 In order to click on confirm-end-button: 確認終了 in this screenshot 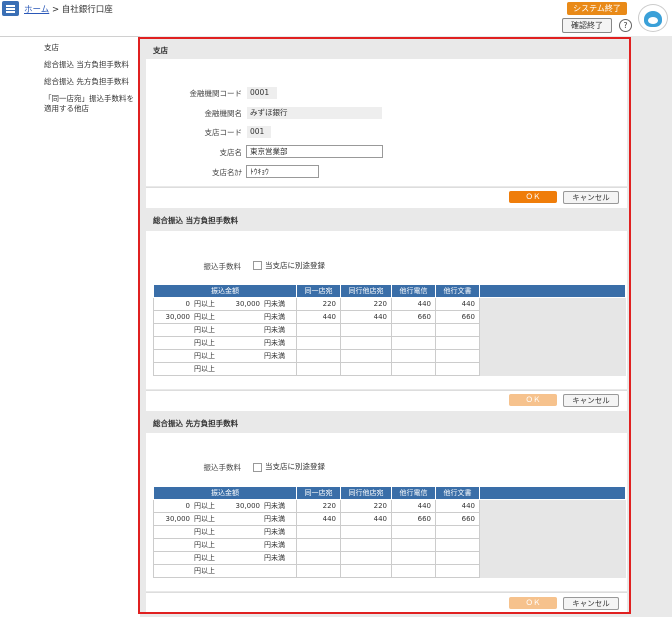, I will do `click(587, 25)`.